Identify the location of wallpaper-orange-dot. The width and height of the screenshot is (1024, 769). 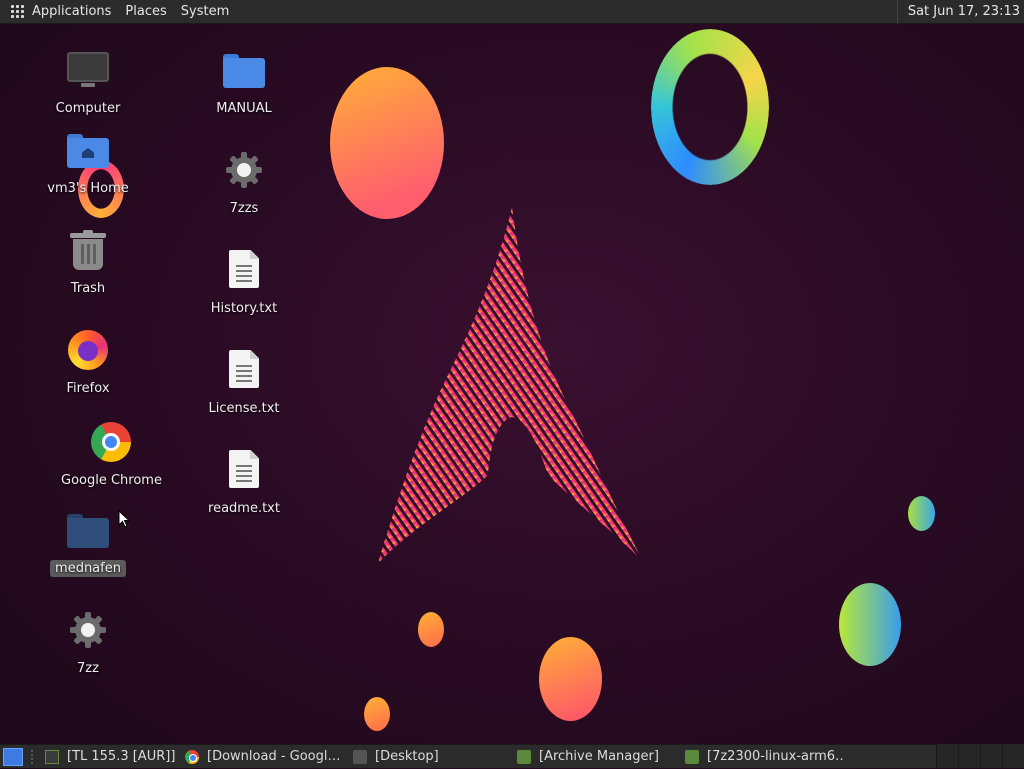
(431, 629).